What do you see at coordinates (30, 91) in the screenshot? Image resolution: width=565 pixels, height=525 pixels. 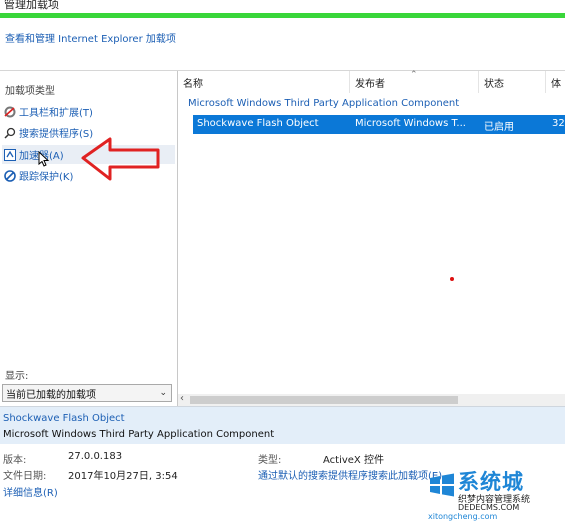 I see `addon-types-heading: 加载项类型` at bounding box center [30, 91].